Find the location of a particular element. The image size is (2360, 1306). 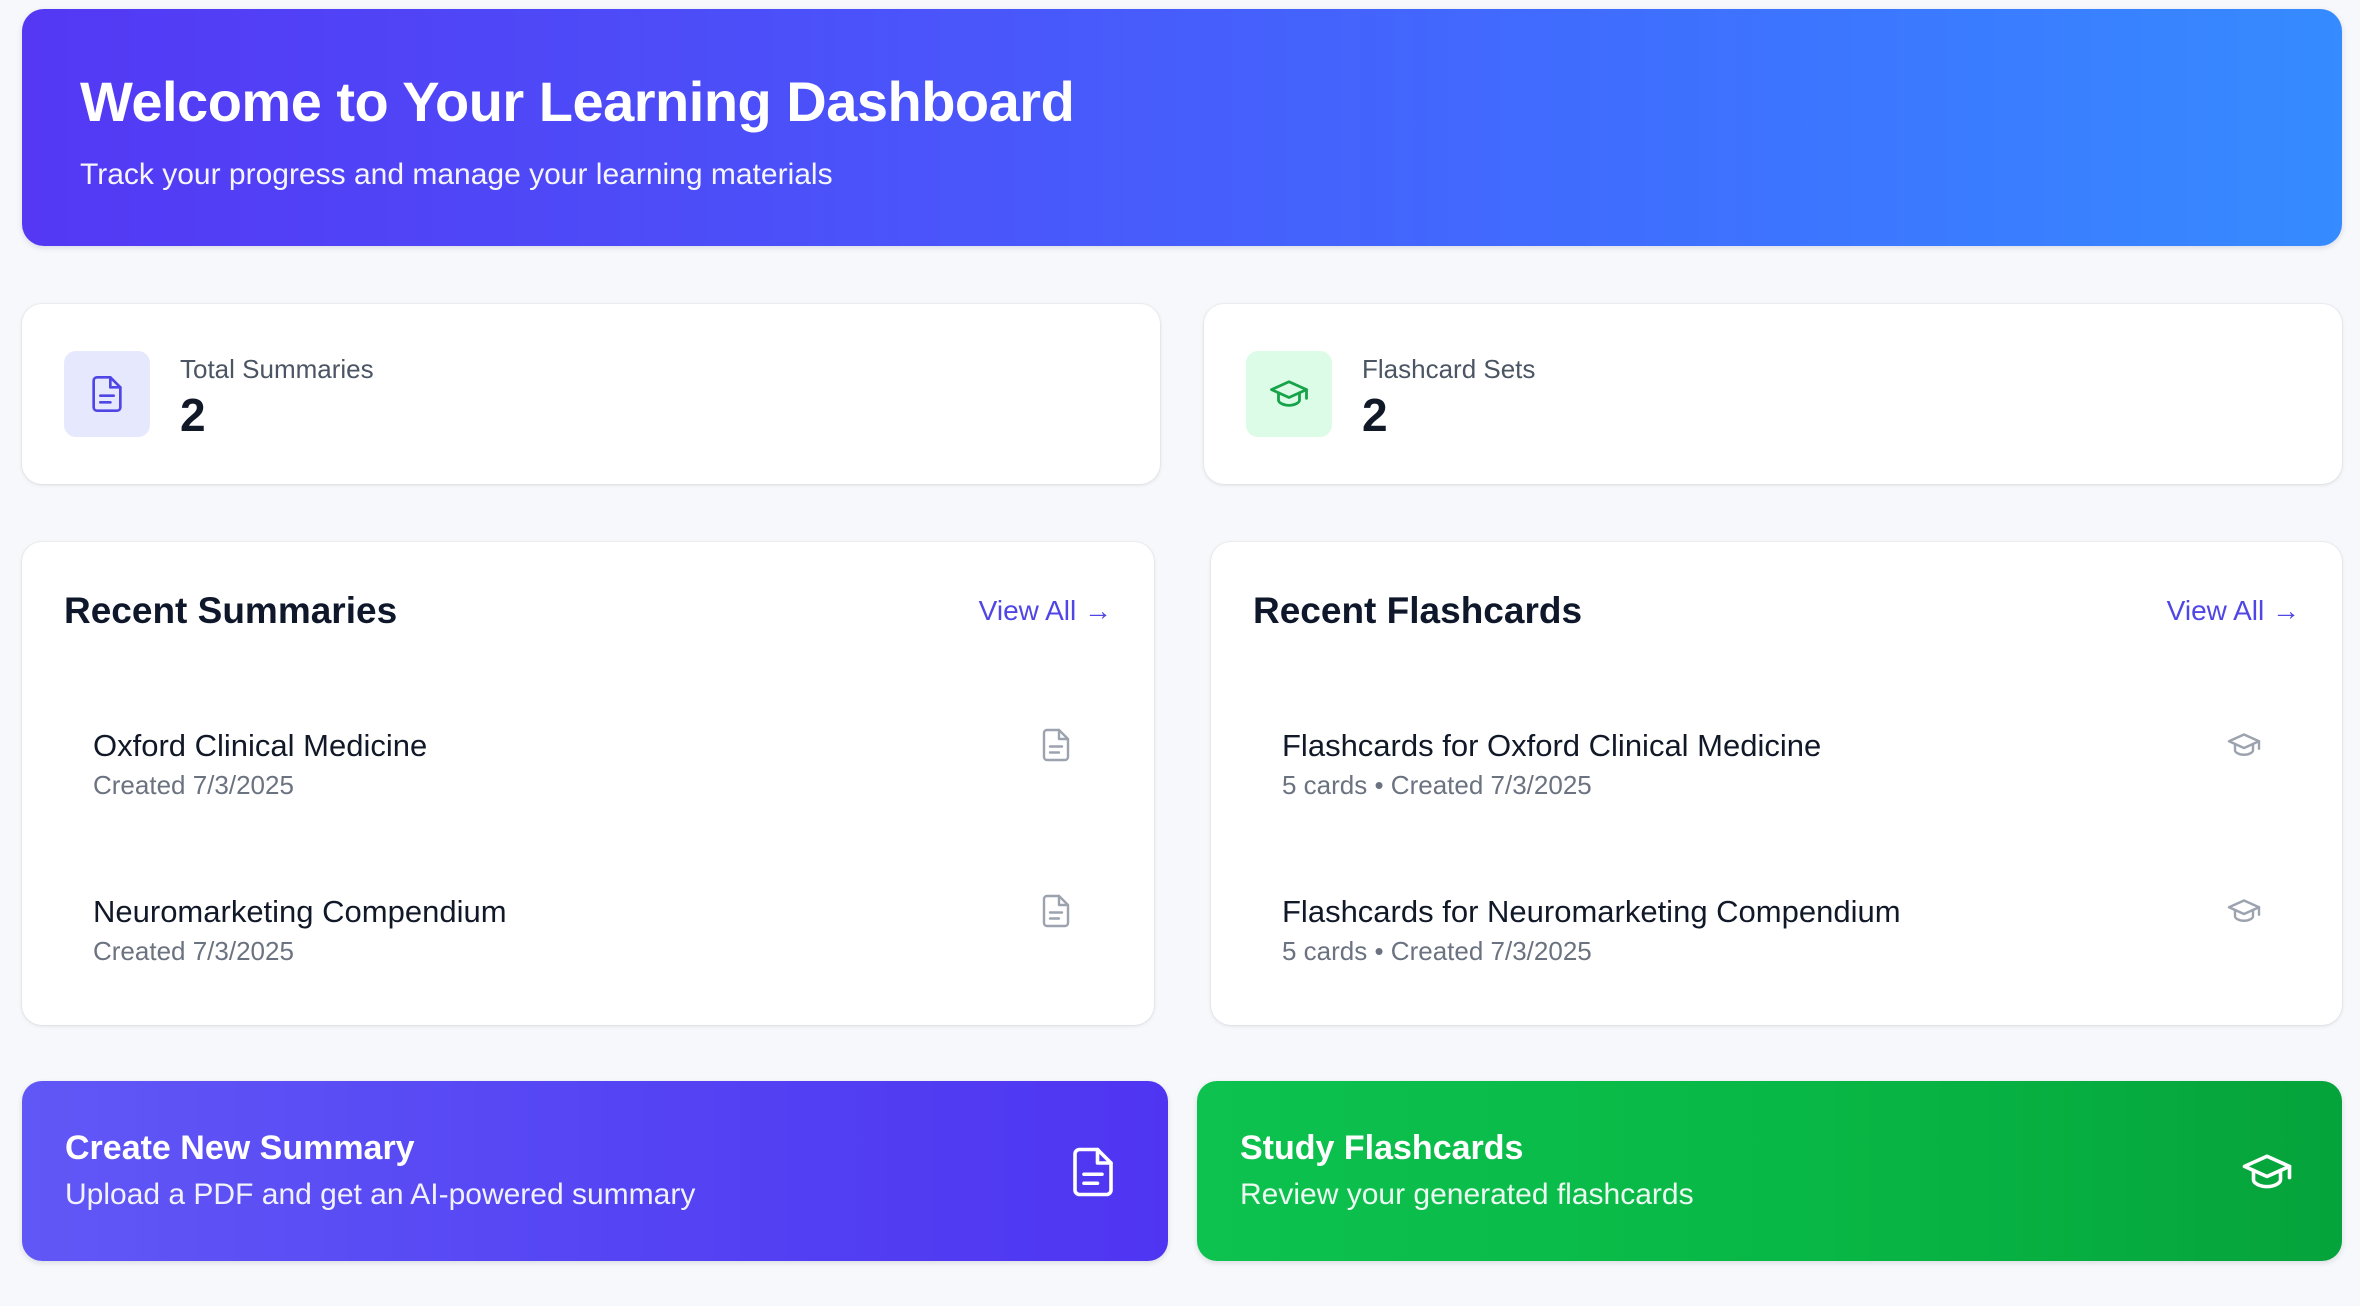

view-all-summaries-link: View All → is located at coordinates (1045, 611).